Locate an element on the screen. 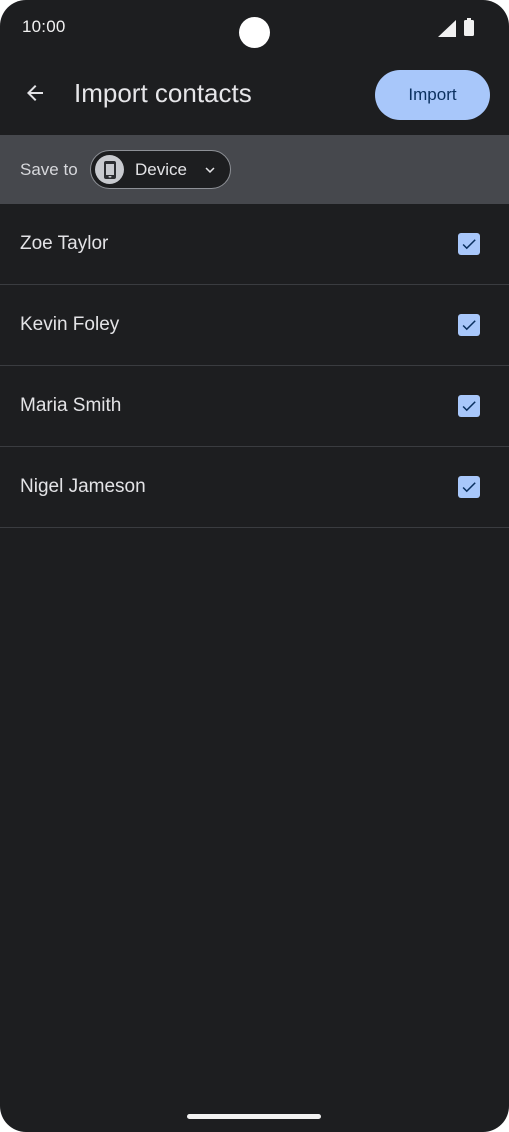  account-label: Device is located at coordinates (161, 169).